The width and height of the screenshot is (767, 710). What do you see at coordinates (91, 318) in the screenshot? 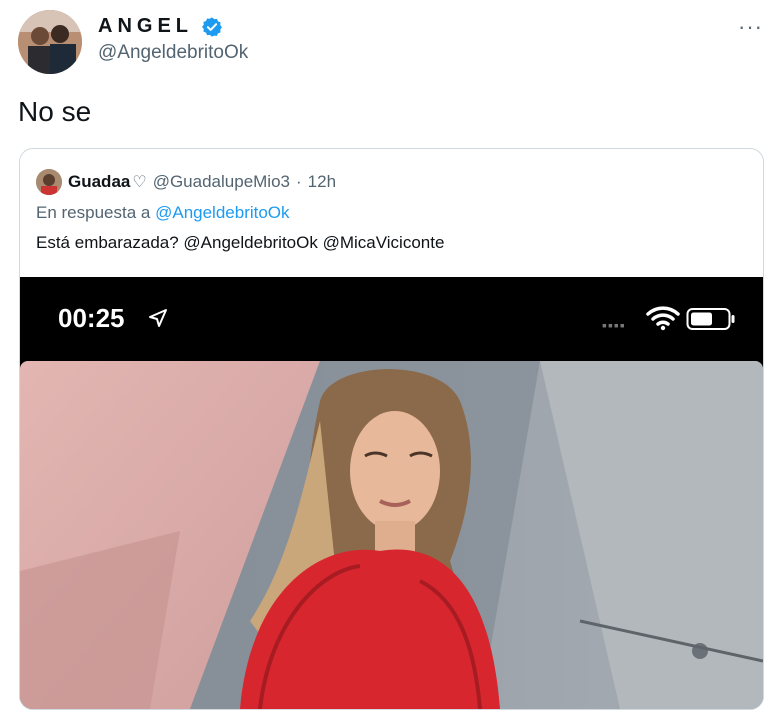
I see `phone-clock: 00:25` at bounding box center [91, 318].